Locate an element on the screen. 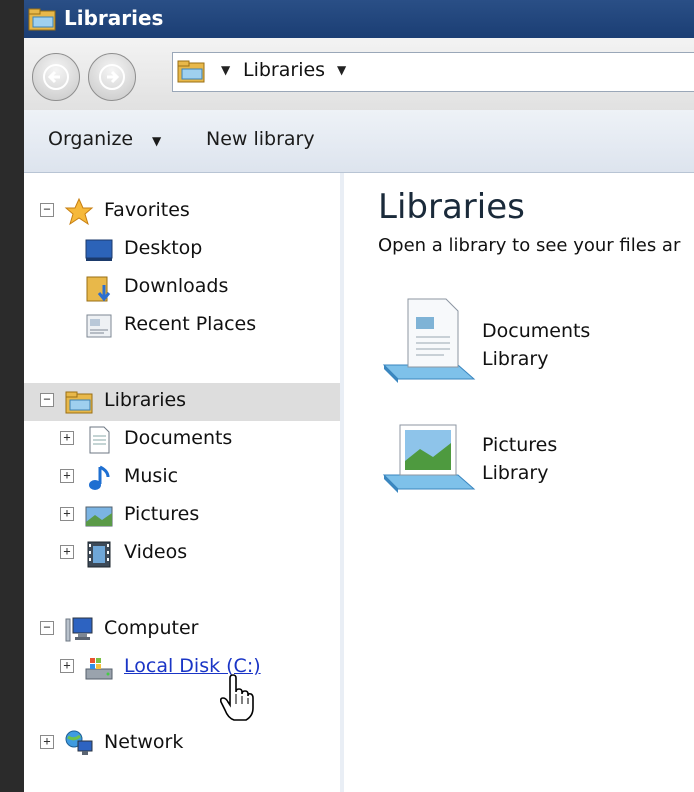 The image size is (694, 792). pictures-icon is located at coordinates (99, 516).